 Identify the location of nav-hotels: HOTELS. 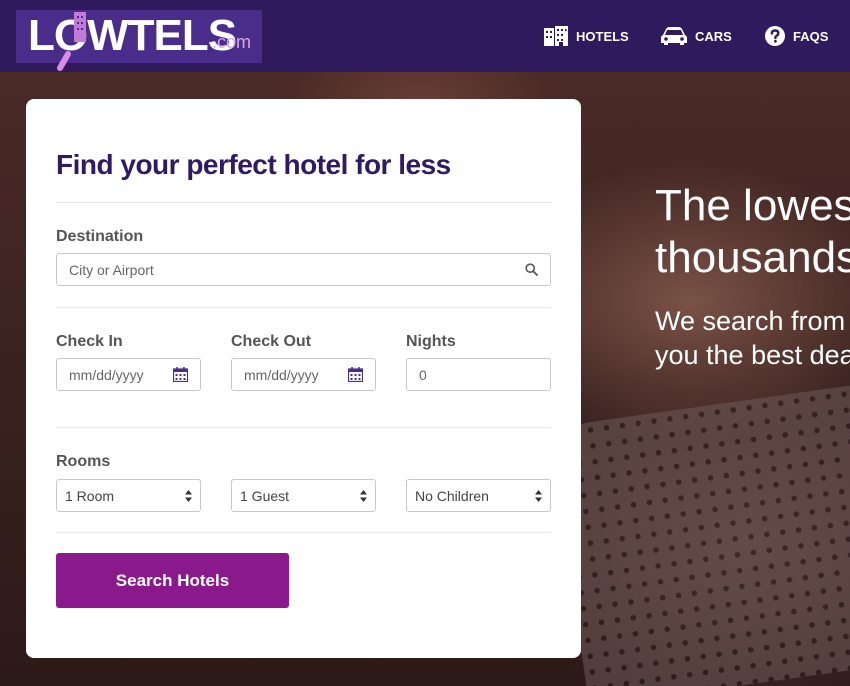
(586, 36).